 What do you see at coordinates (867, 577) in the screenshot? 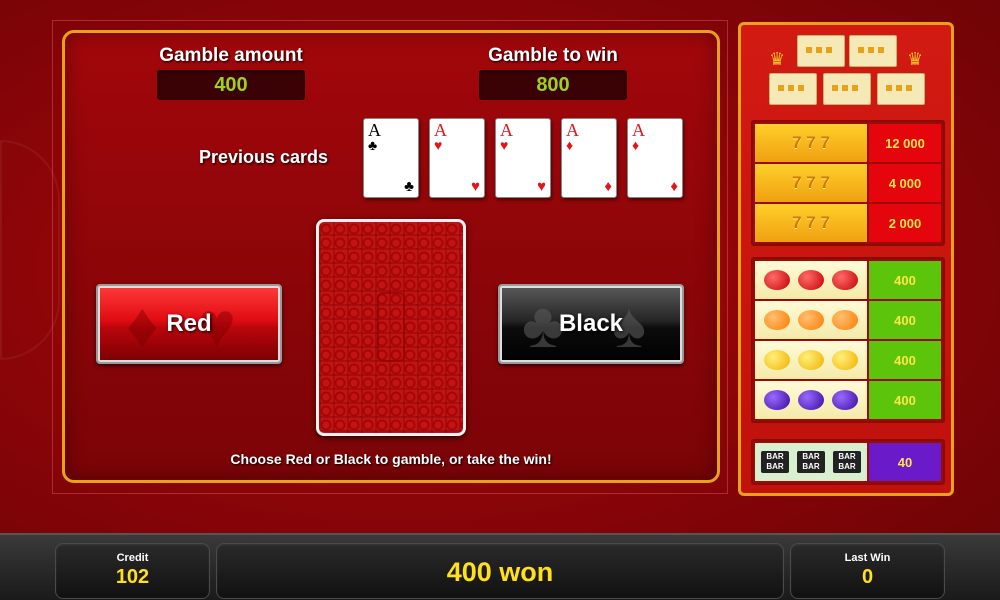
I see `last-win-value: 0` at bounding box center [867, 577].